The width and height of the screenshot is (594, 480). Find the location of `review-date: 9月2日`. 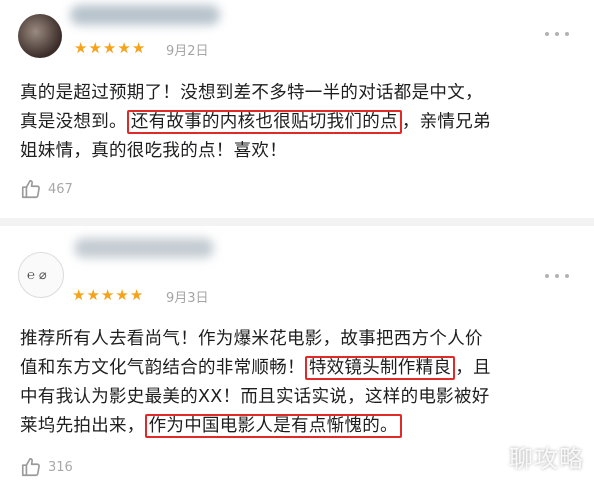

review-date: 9月2日 is located at coordinates (187, 51).